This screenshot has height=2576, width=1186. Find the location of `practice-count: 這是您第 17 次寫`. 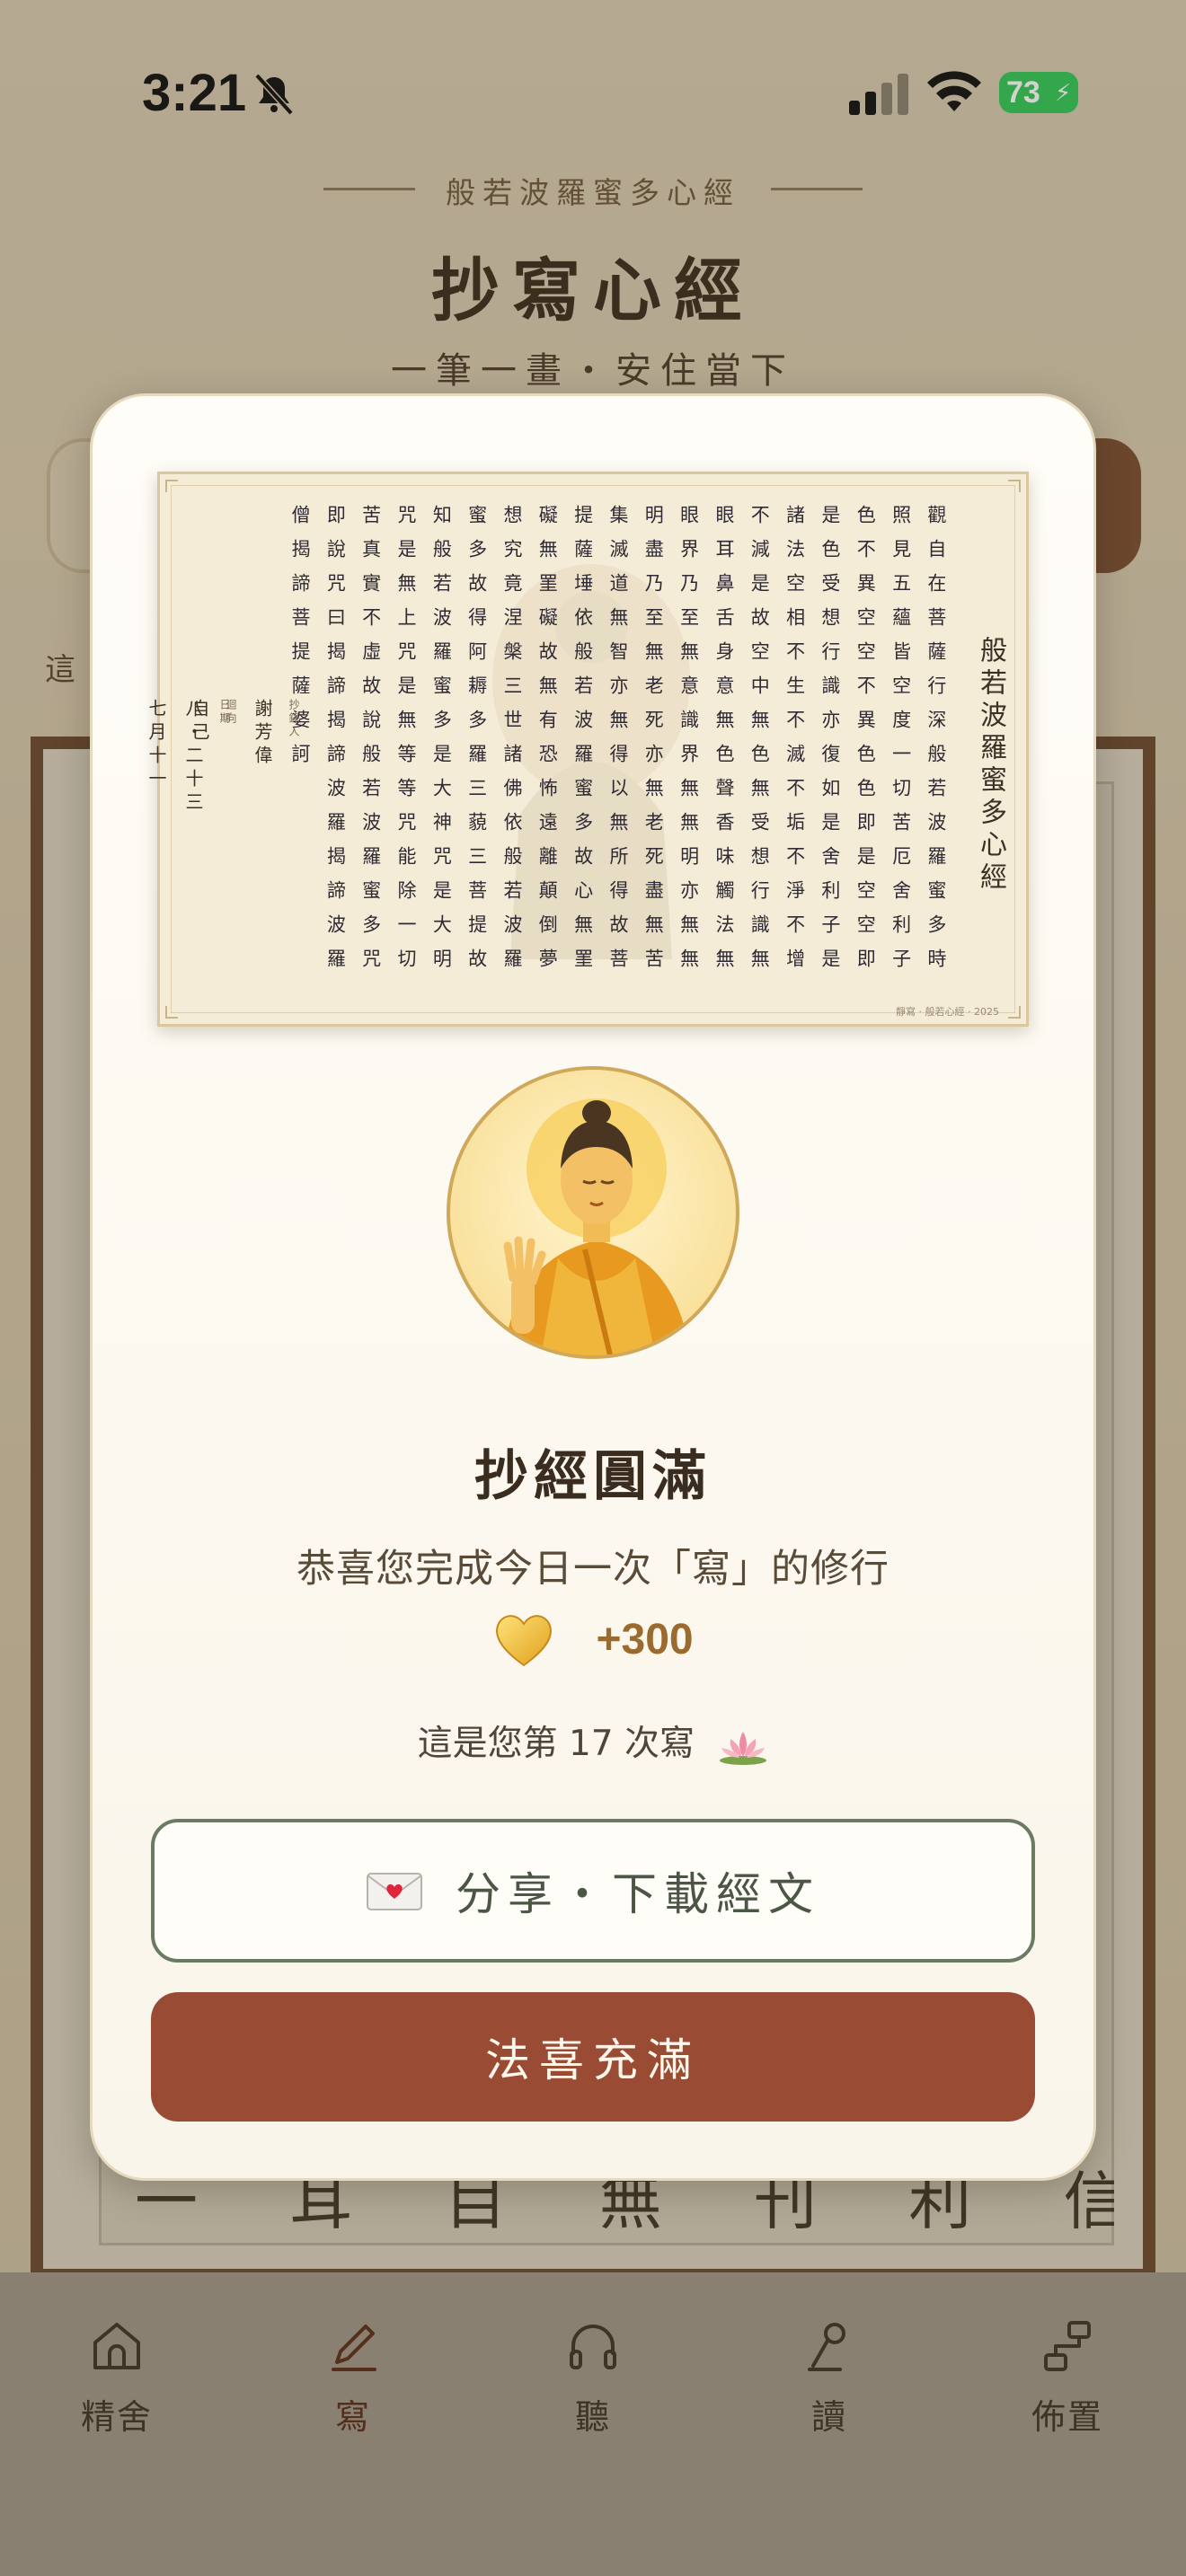

practice-count: 這是您第 17 次寫 is located at coordinates (593, 1741).